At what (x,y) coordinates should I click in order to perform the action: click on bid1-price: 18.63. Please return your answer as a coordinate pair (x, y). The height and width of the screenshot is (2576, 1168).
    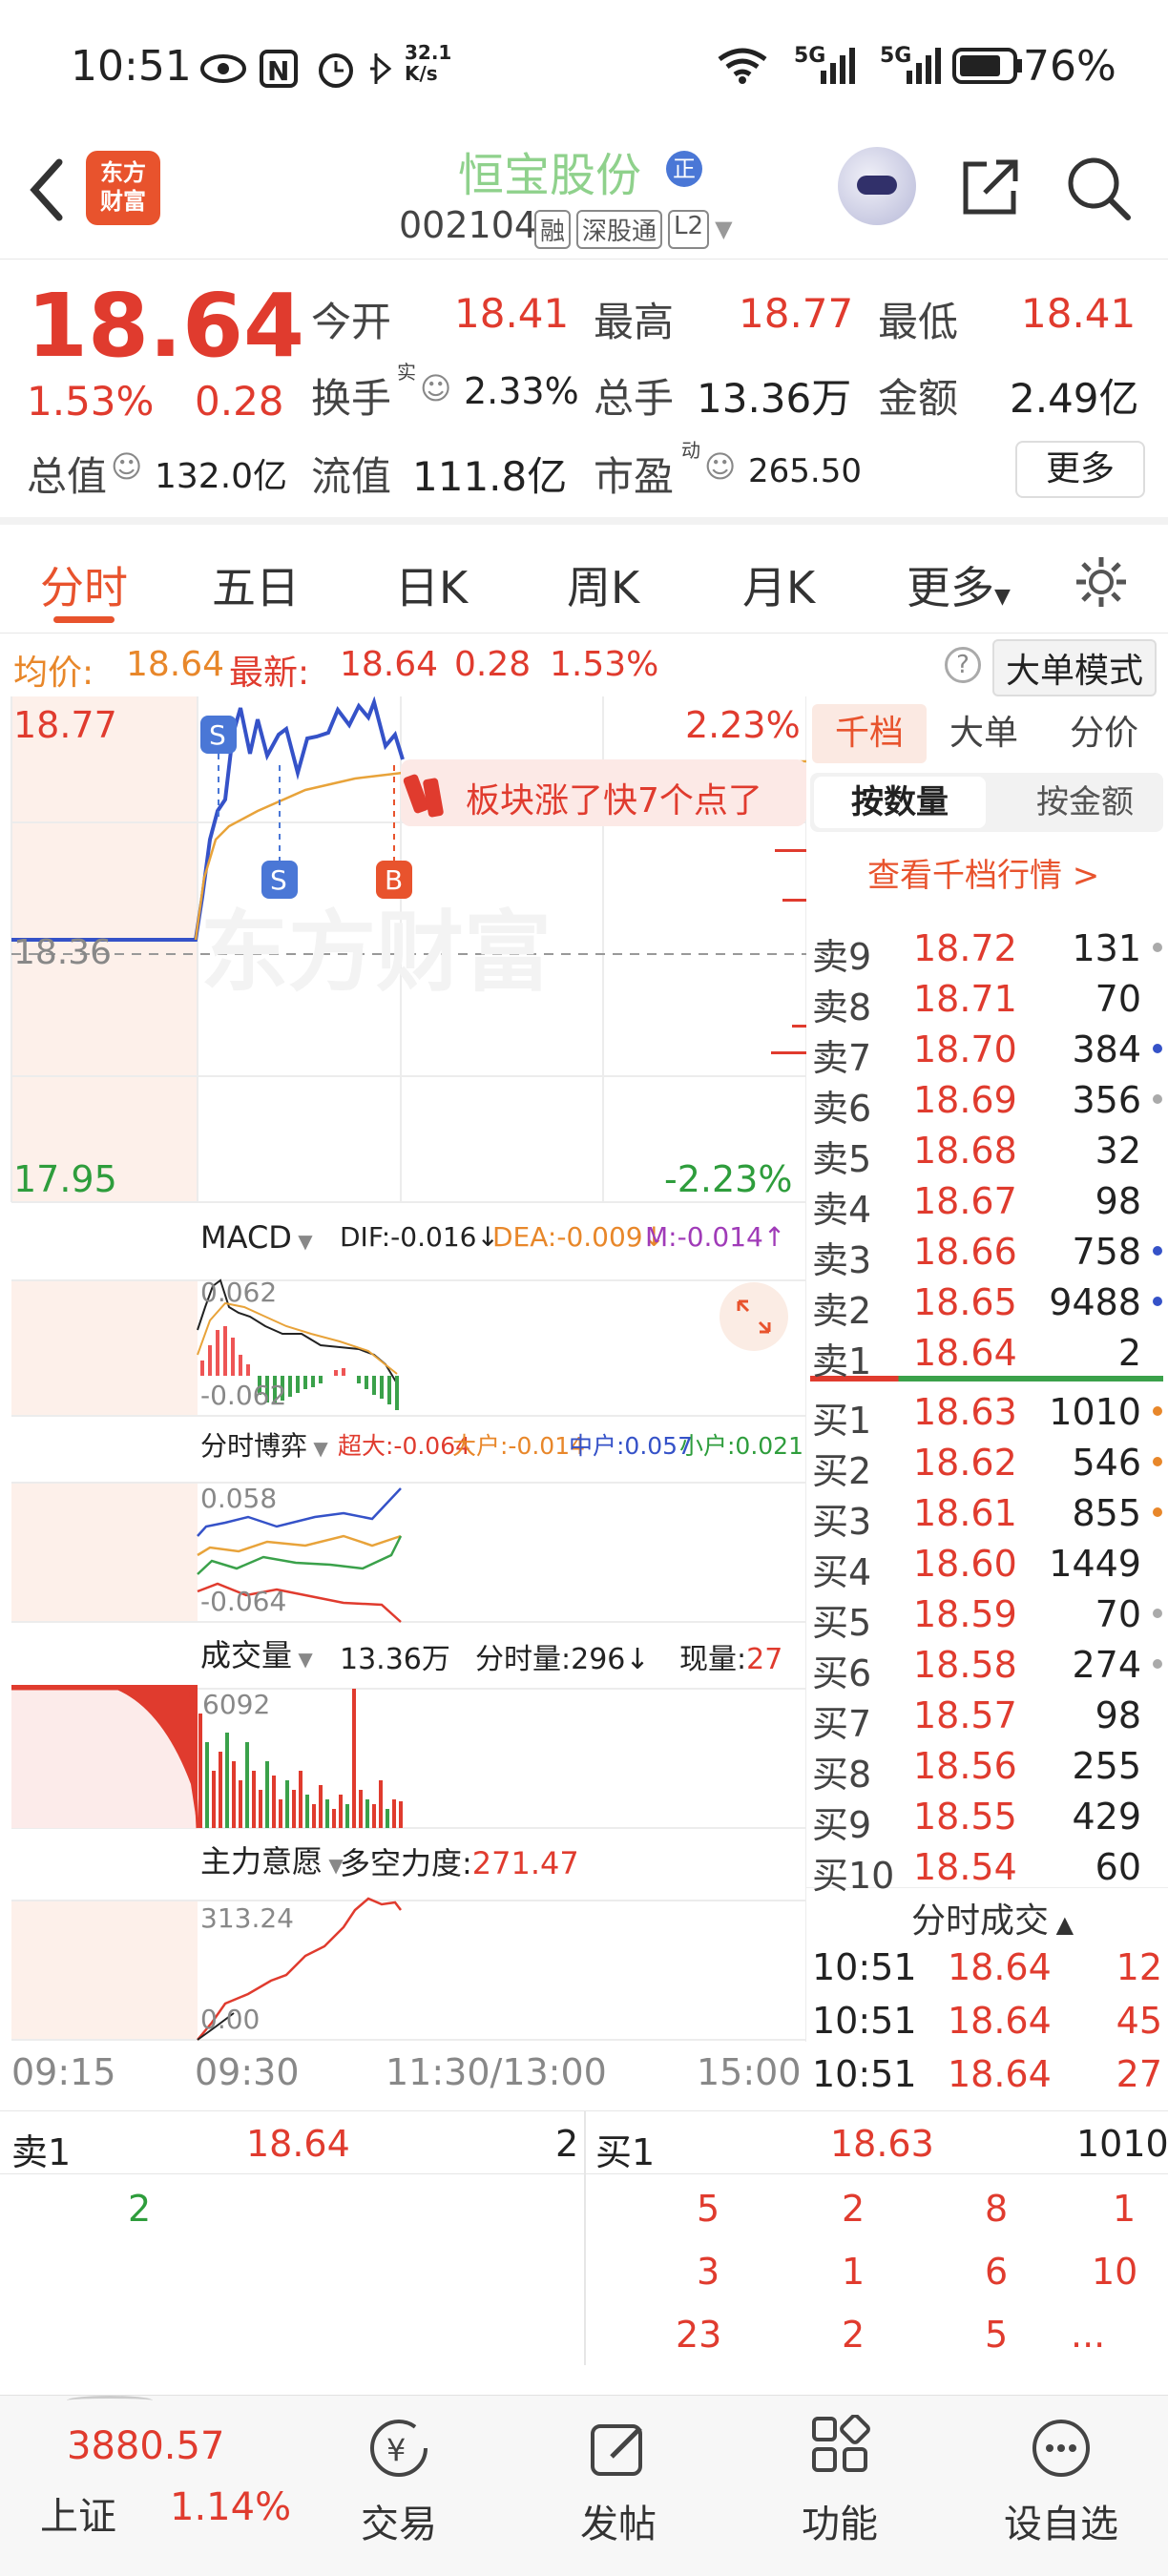
    Looking at the image, I should click on (882, 2144).